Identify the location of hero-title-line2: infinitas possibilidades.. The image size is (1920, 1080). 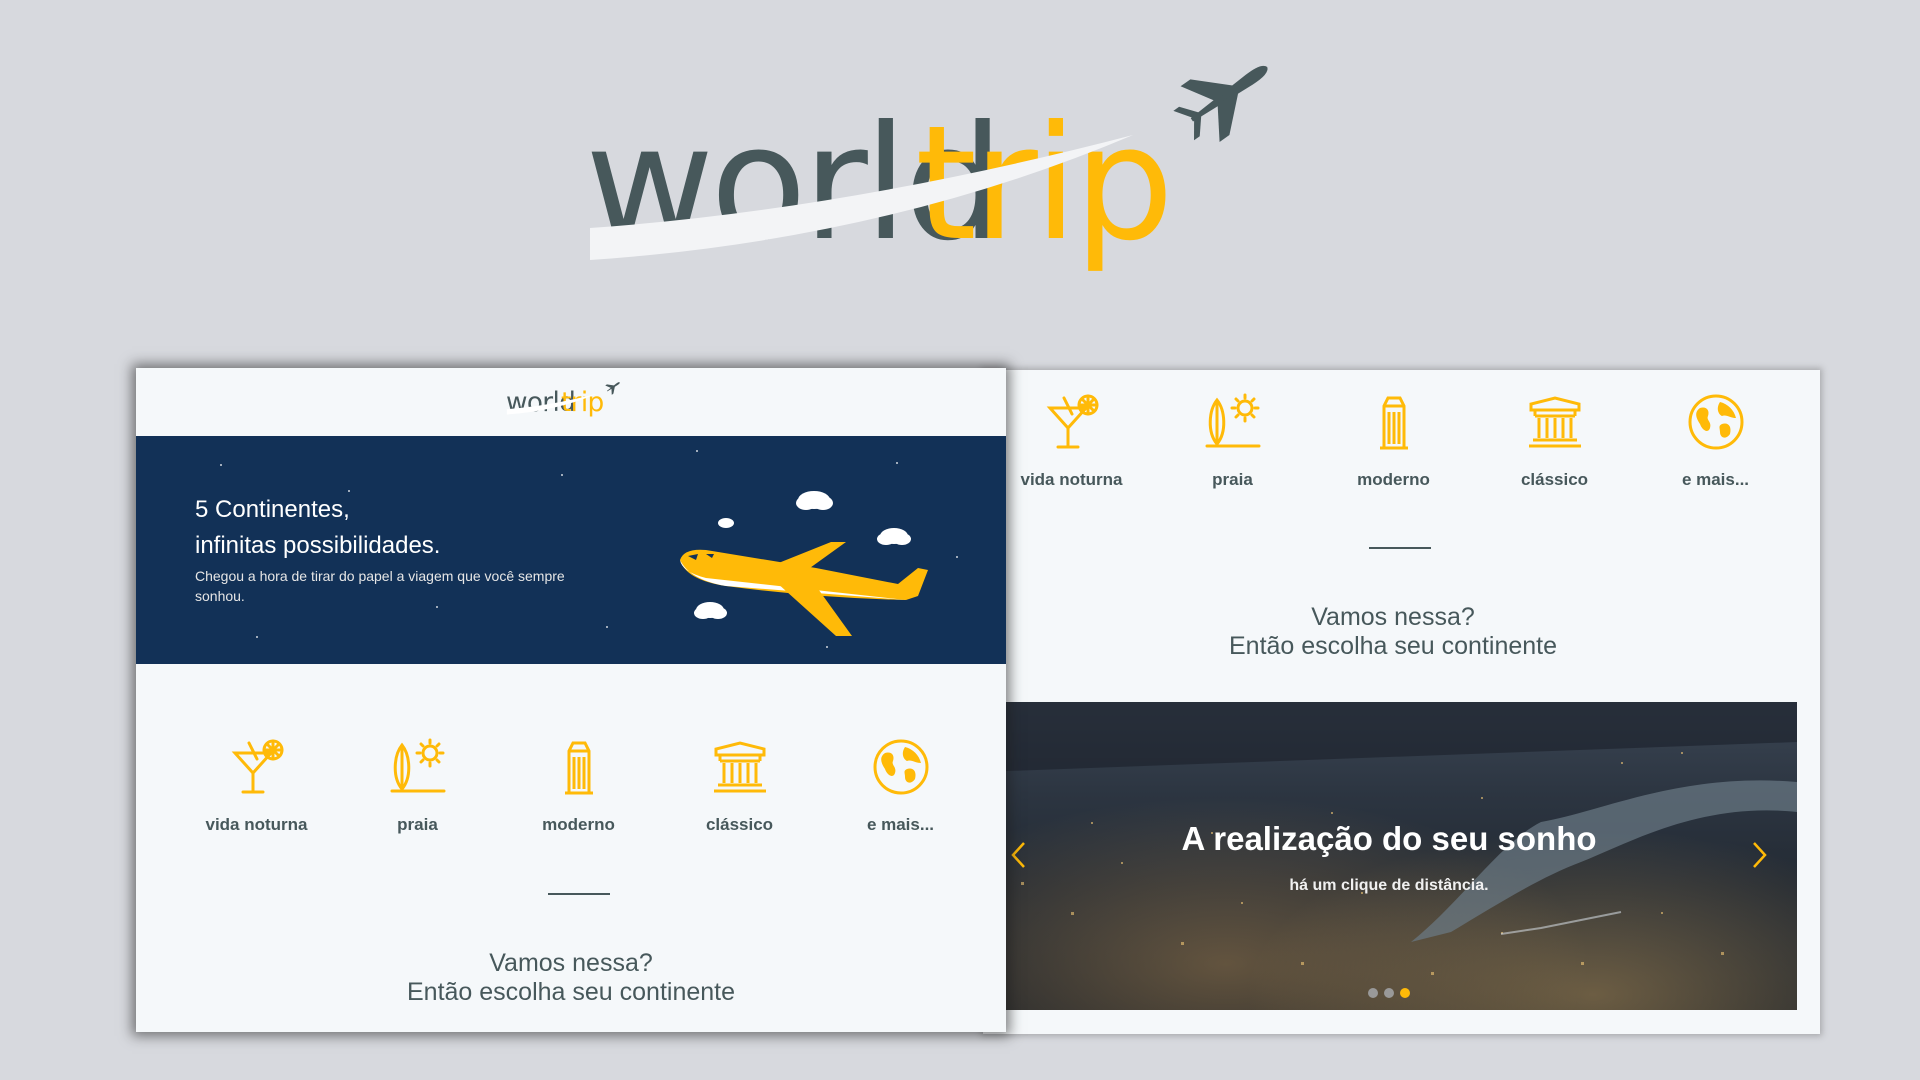
(318, 545).